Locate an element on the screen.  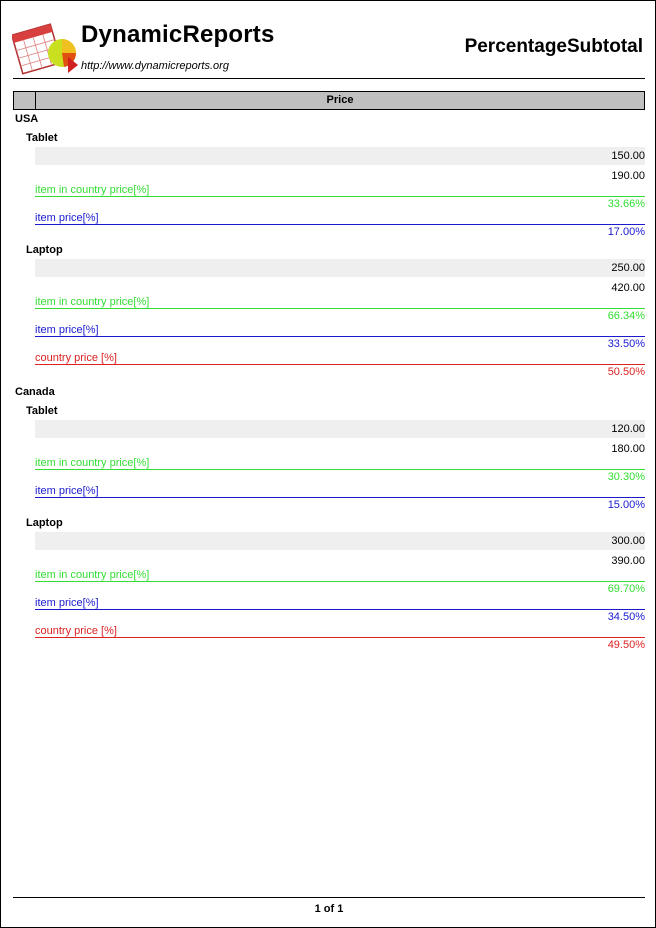
column-header-gutter is located at coordinates (25, 100).